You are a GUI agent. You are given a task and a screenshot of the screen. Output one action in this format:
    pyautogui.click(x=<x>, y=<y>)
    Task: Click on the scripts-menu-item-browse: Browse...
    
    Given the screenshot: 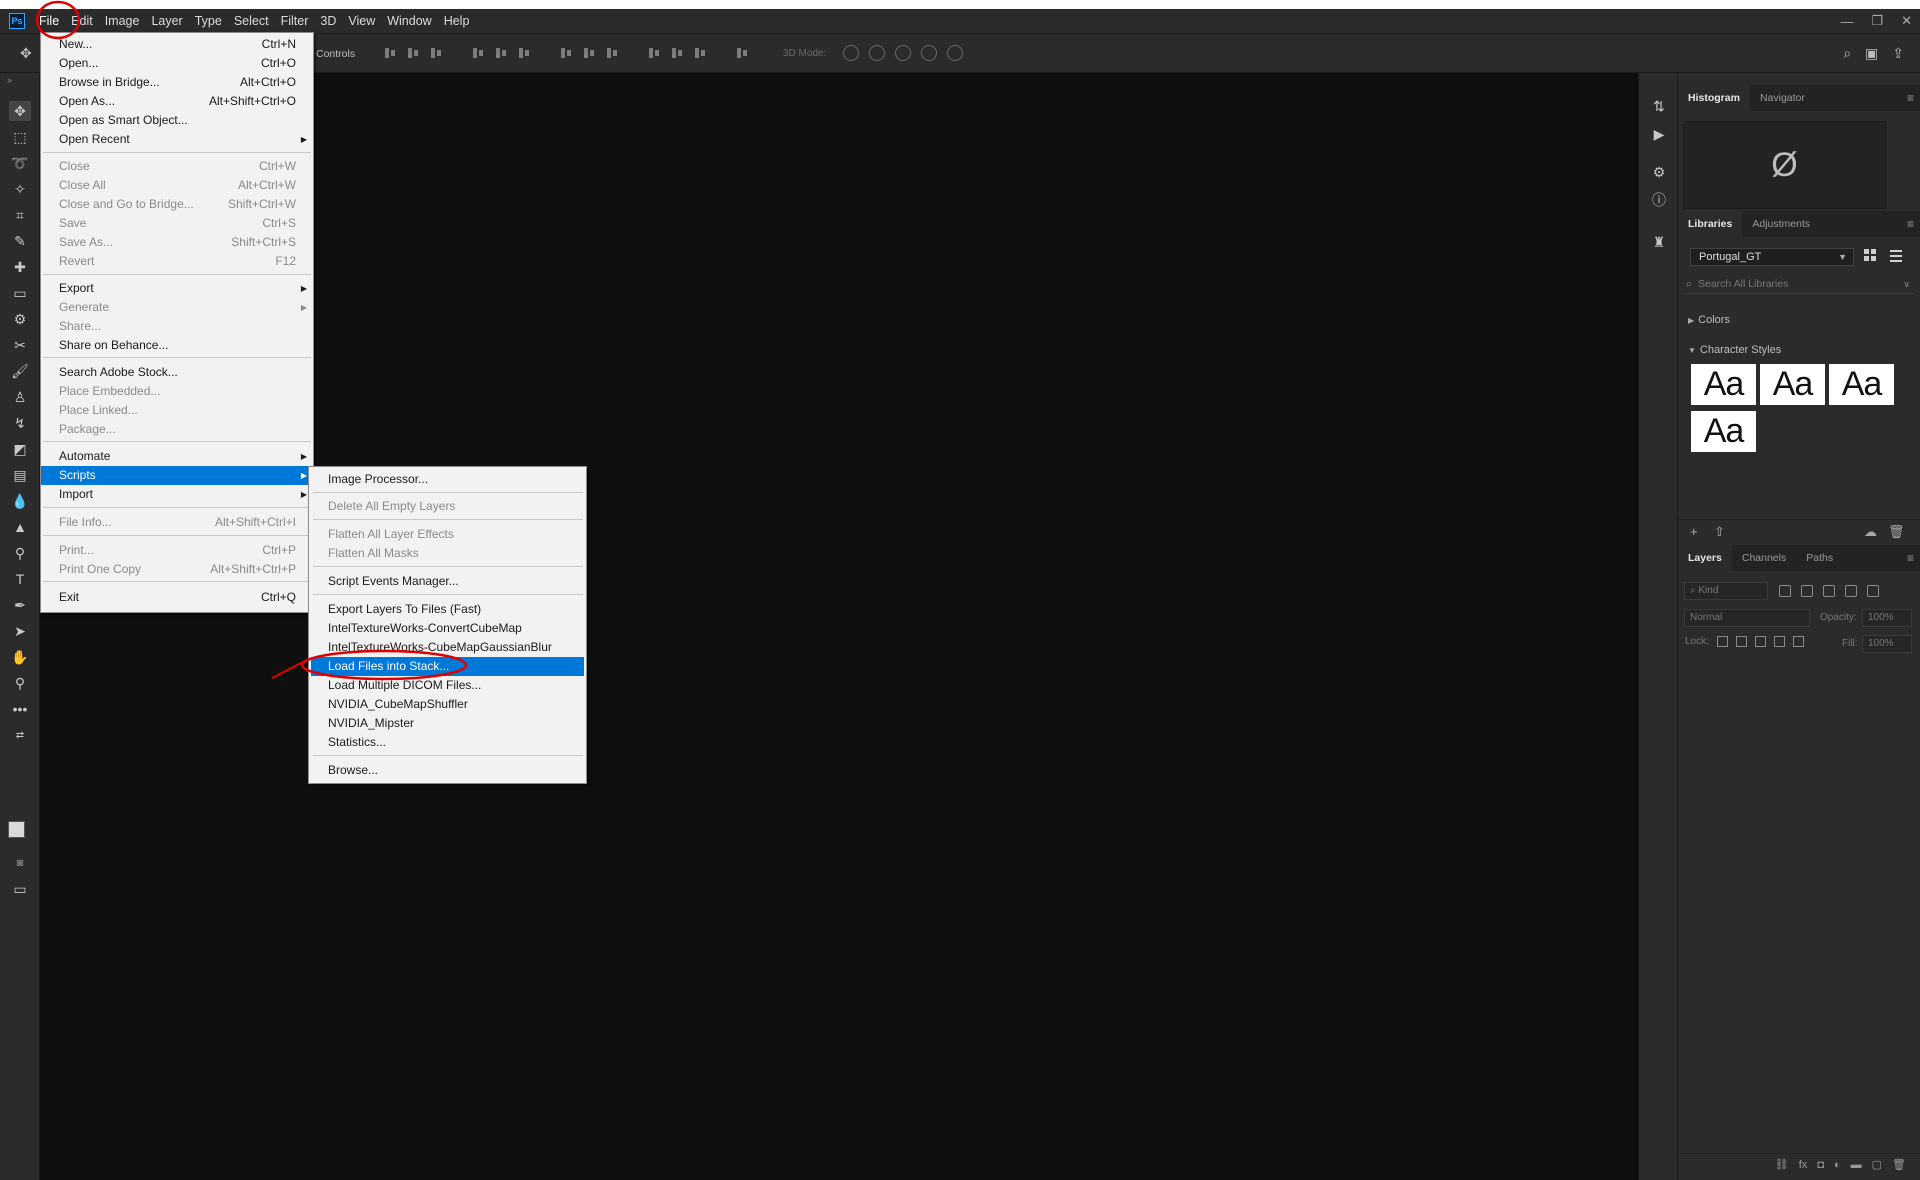 What is the action you would take?
    pyautogui.click(x=447, y=770)
    